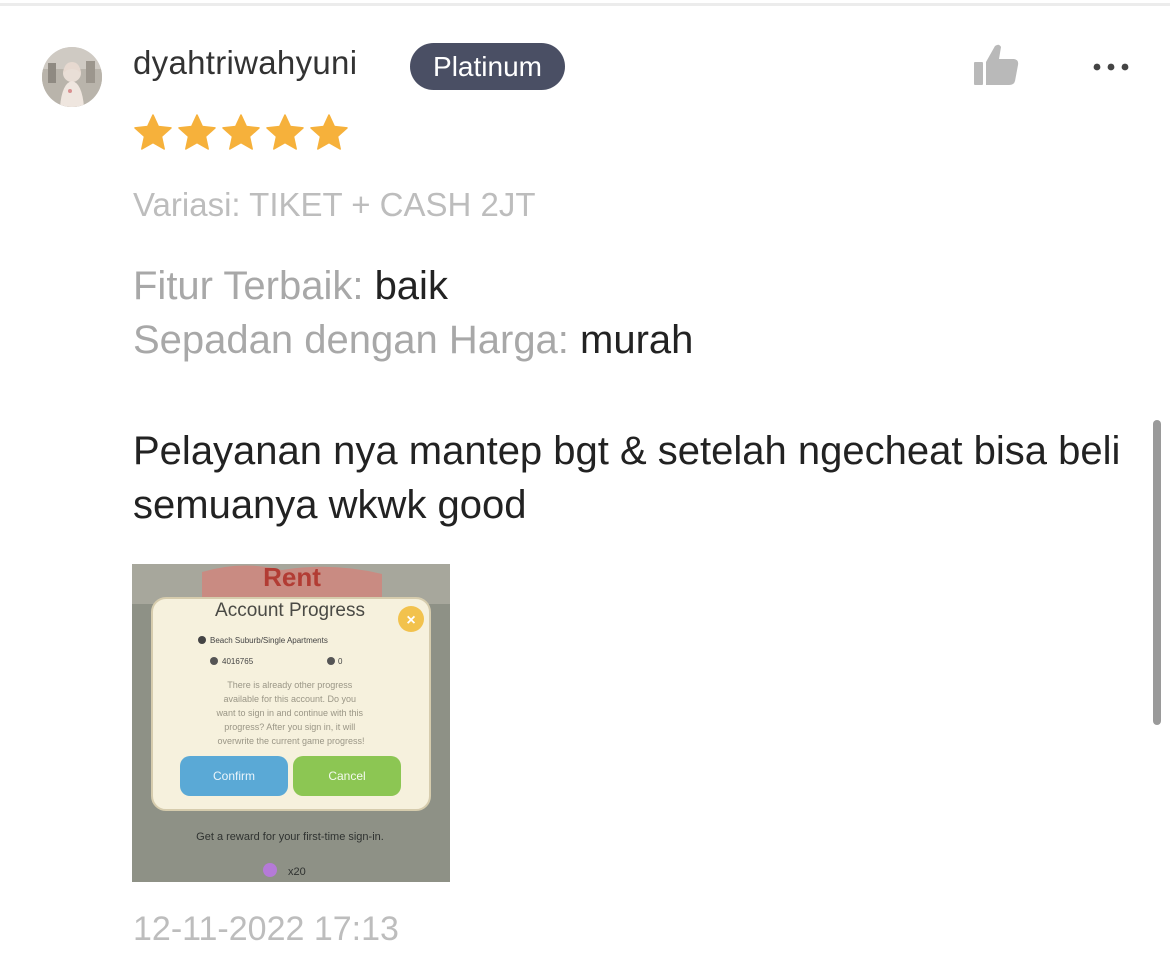  Describe the element at coordinates (340, 661) in the screenshot. I see `photo-gems: 0` at that location.